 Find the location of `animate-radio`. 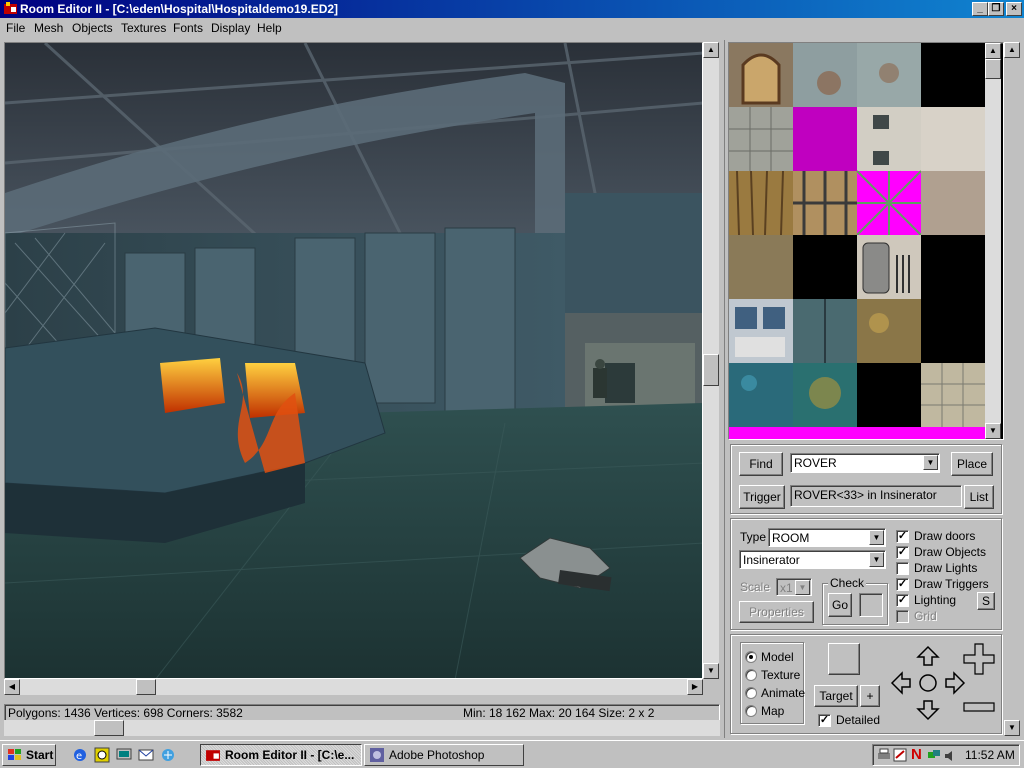

animate-radio is located at coordinates (751, 693).